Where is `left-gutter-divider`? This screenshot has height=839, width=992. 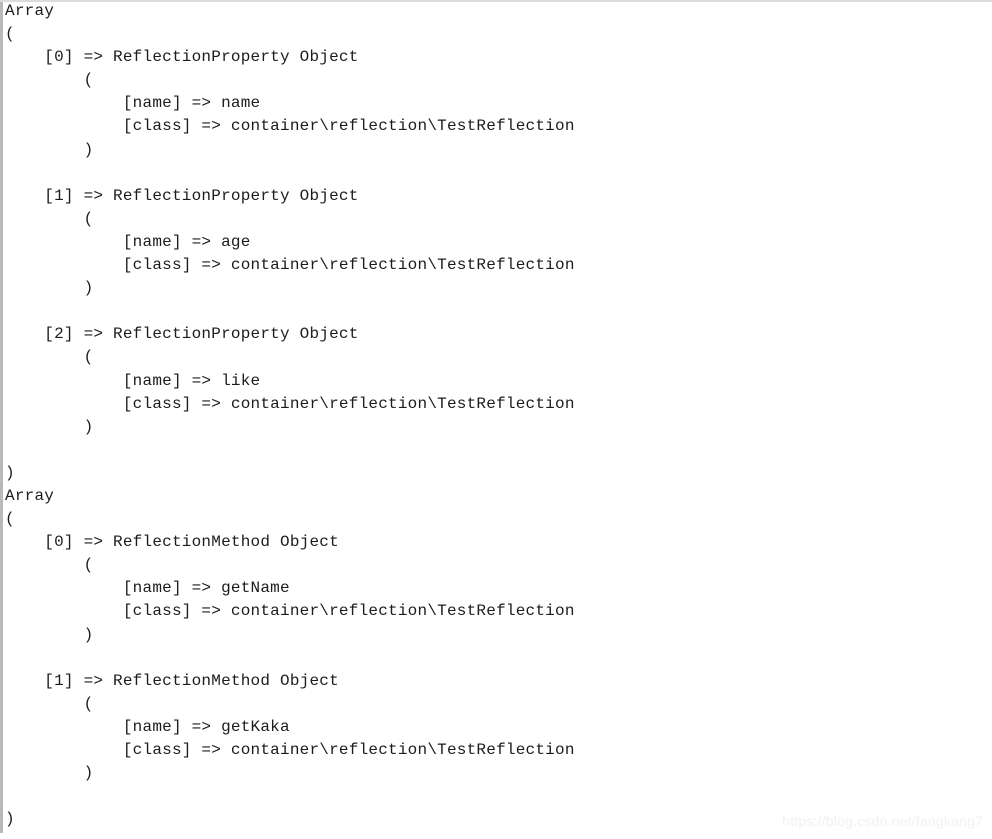
left-gutter-divider is located at coordinates (1, 417).